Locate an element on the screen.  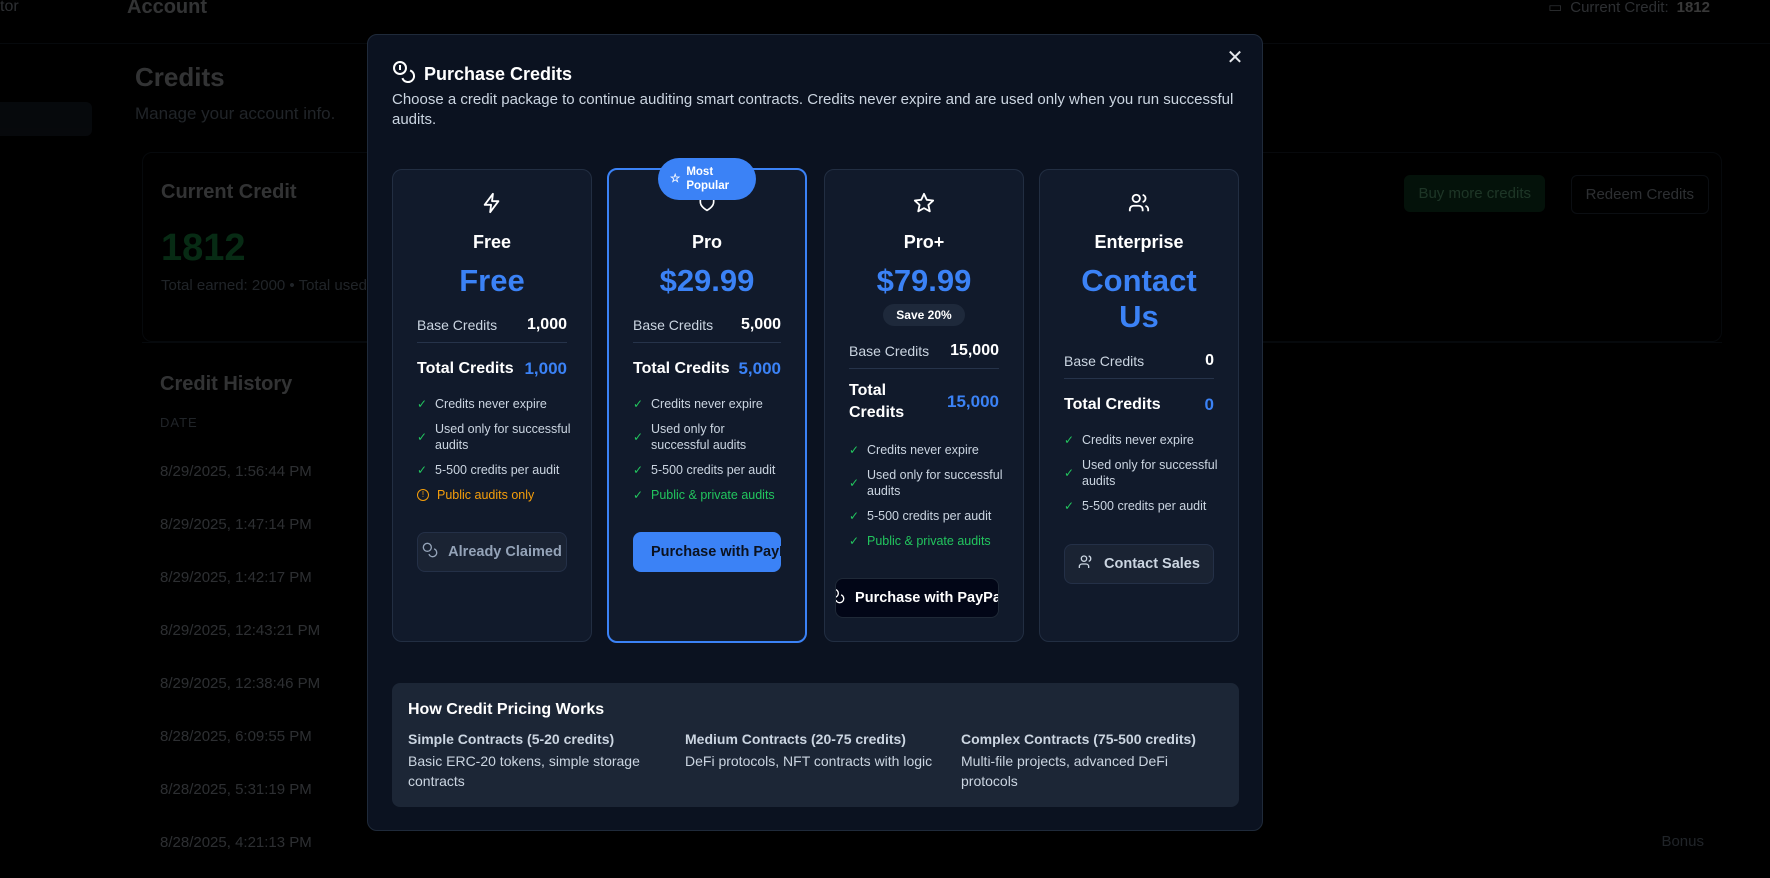
list-item: ✓ 5-500 credits per audit is located at coordinates (709, 470).